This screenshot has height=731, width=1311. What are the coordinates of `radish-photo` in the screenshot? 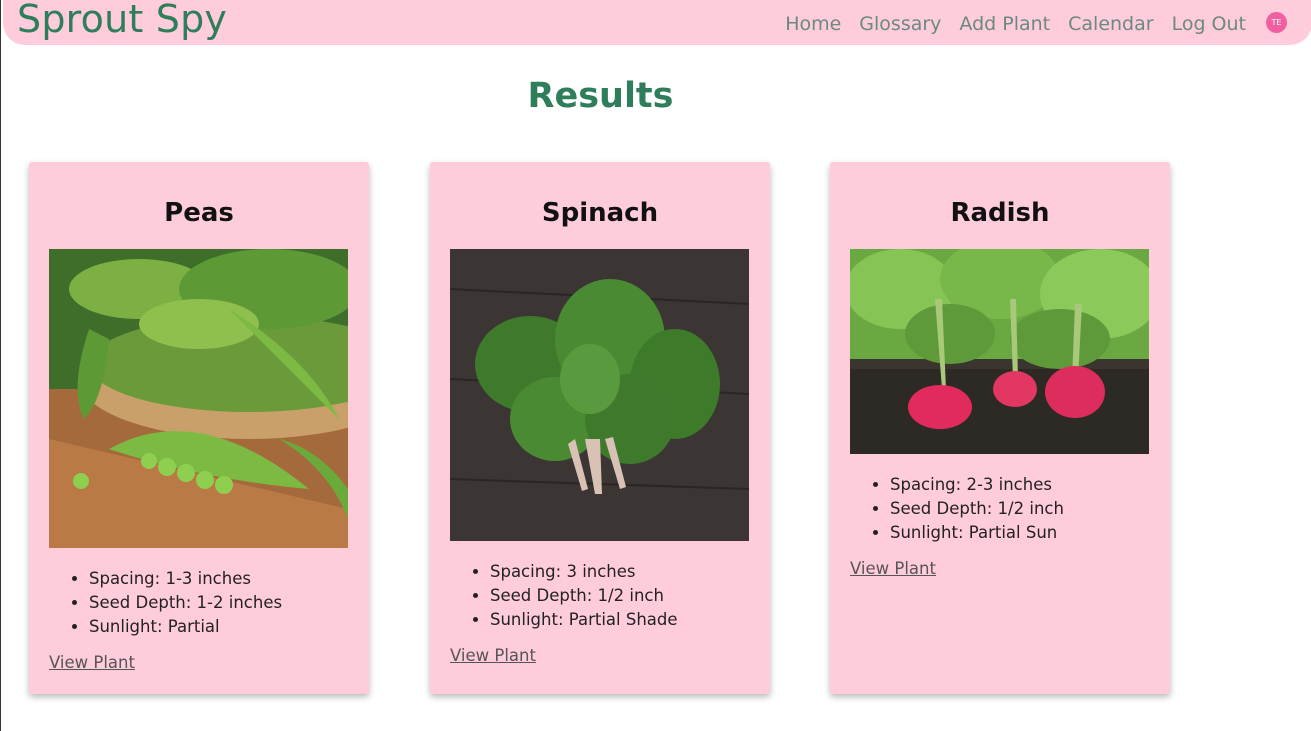 It's located at (999, 351).